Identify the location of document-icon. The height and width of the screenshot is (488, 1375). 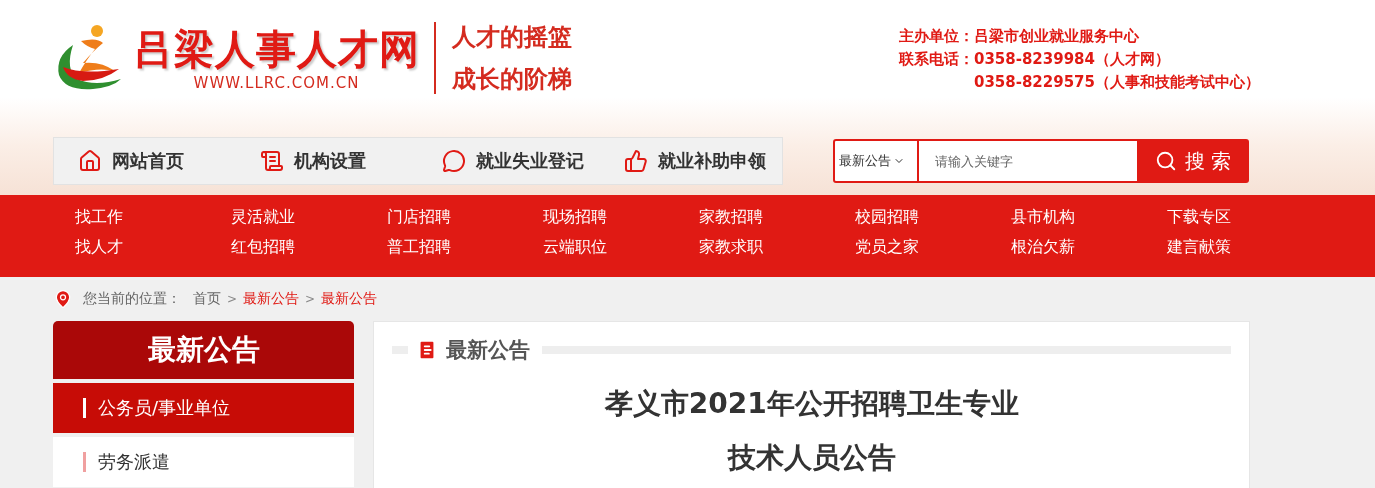
(272, 161).